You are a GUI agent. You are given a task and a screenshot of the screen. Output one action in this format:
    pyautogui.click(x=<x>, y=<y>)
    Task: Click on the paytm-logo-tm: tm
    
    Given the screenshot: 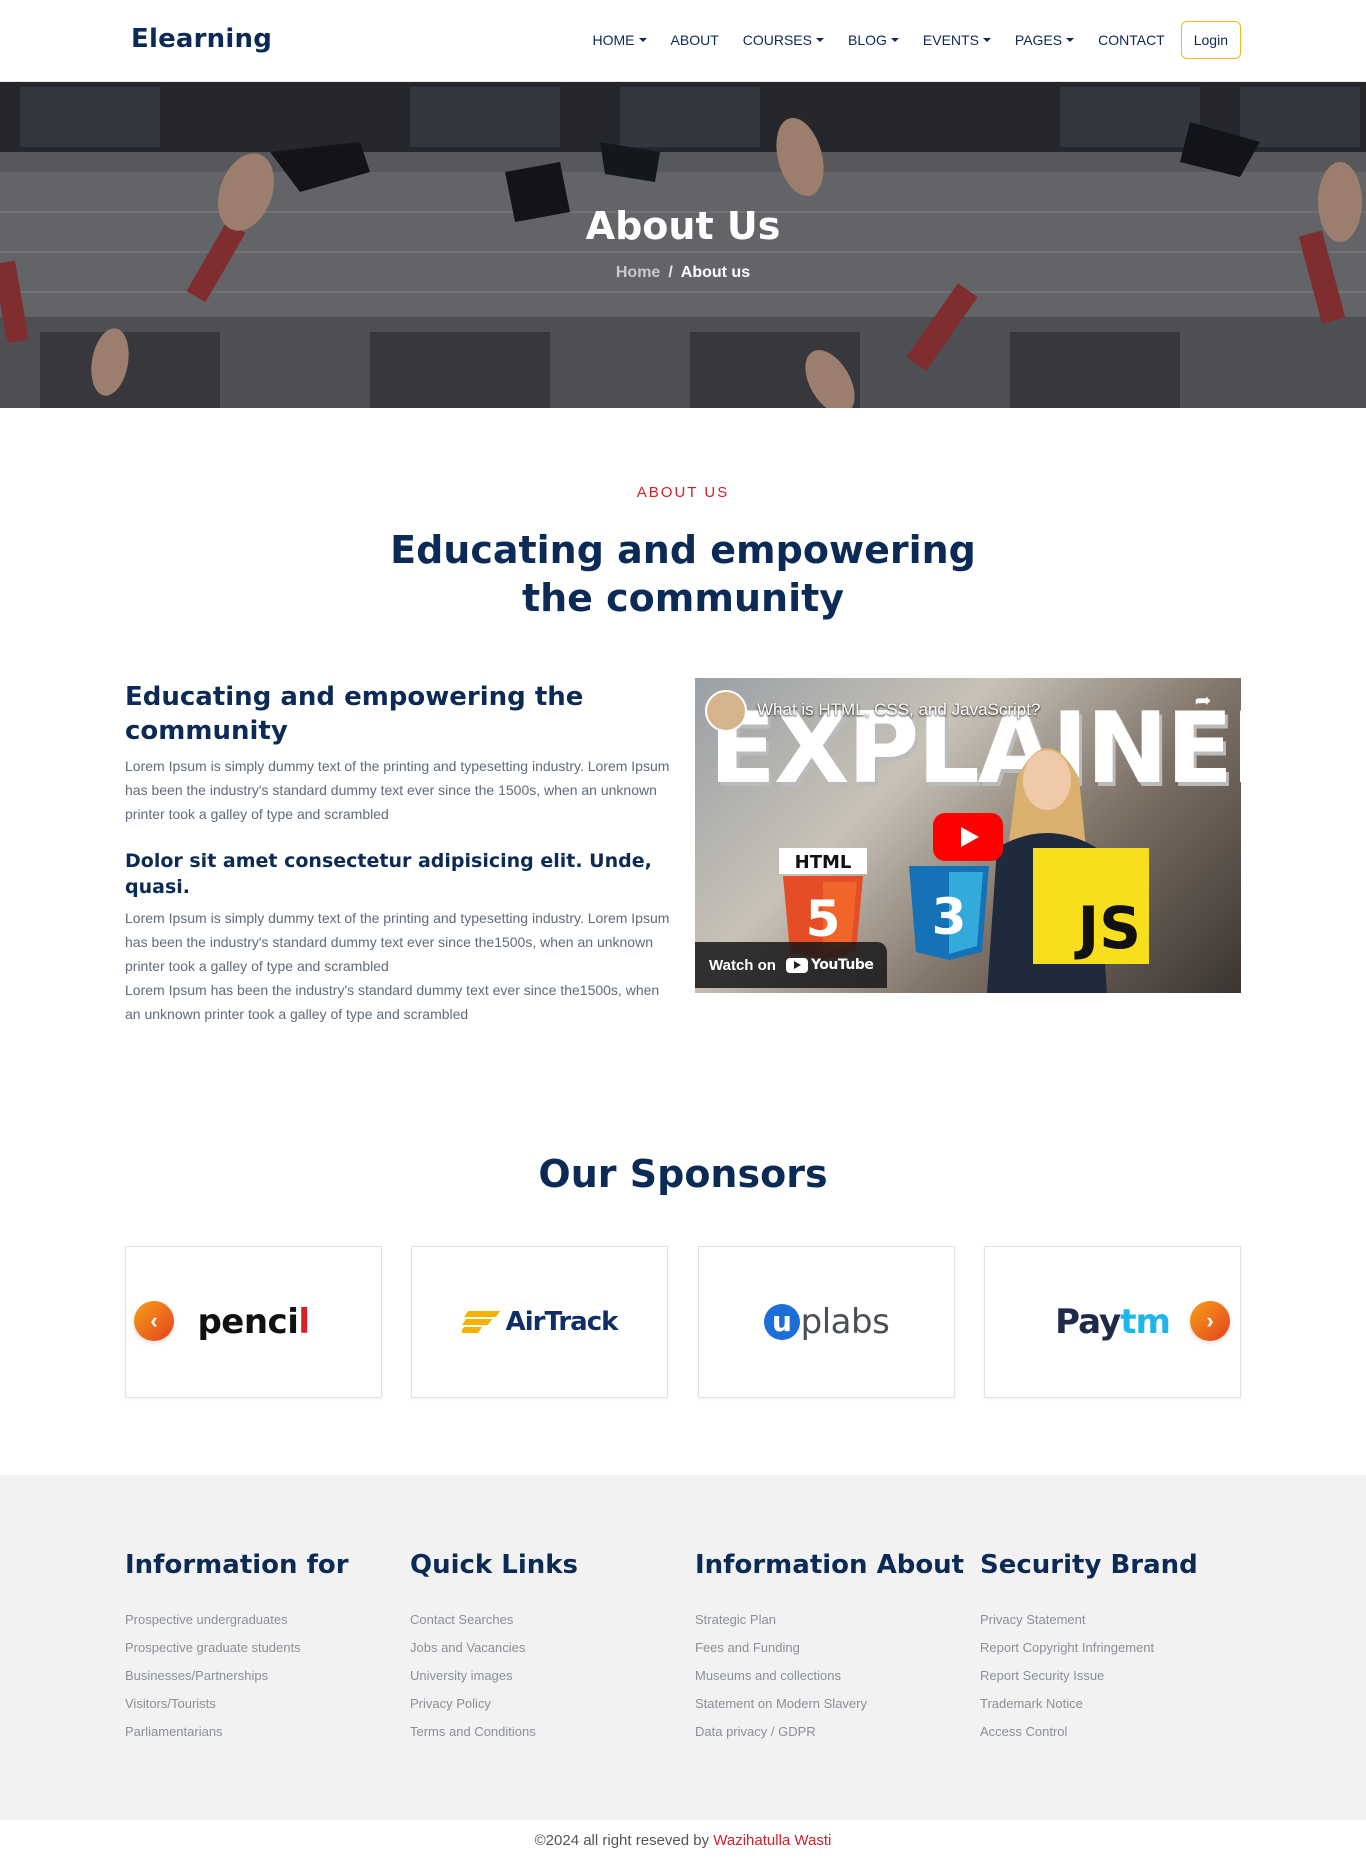 What is the action you would take?
    pyautogui.click(x=1145, y=1322)
    